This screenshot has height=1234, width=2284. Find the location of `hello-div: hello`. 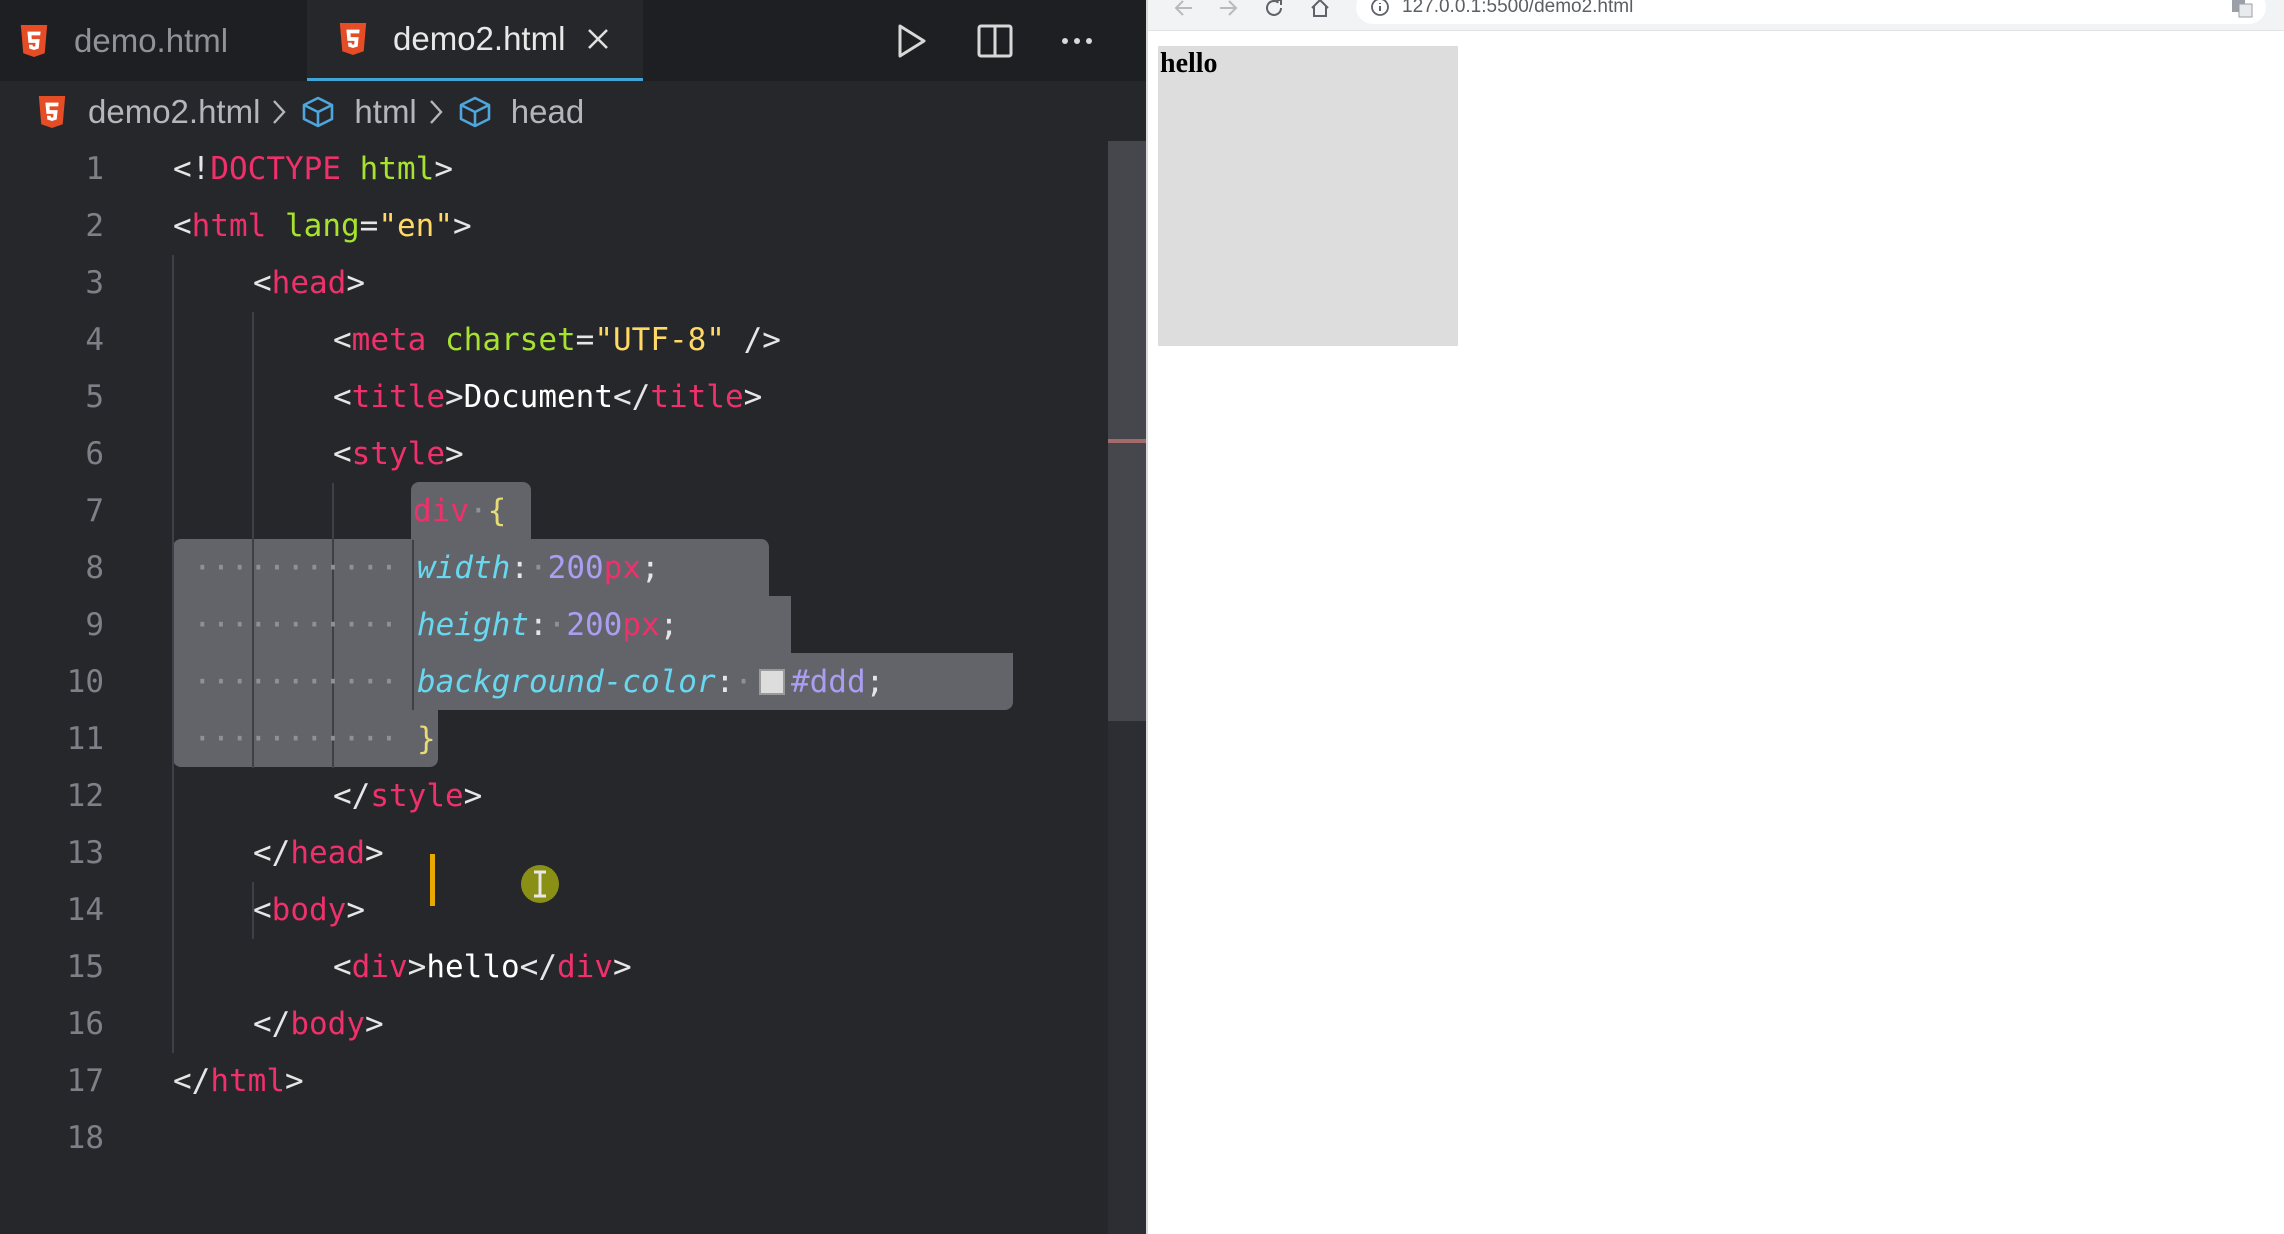

hello-div: hello is located at coordinates (1308, 196).